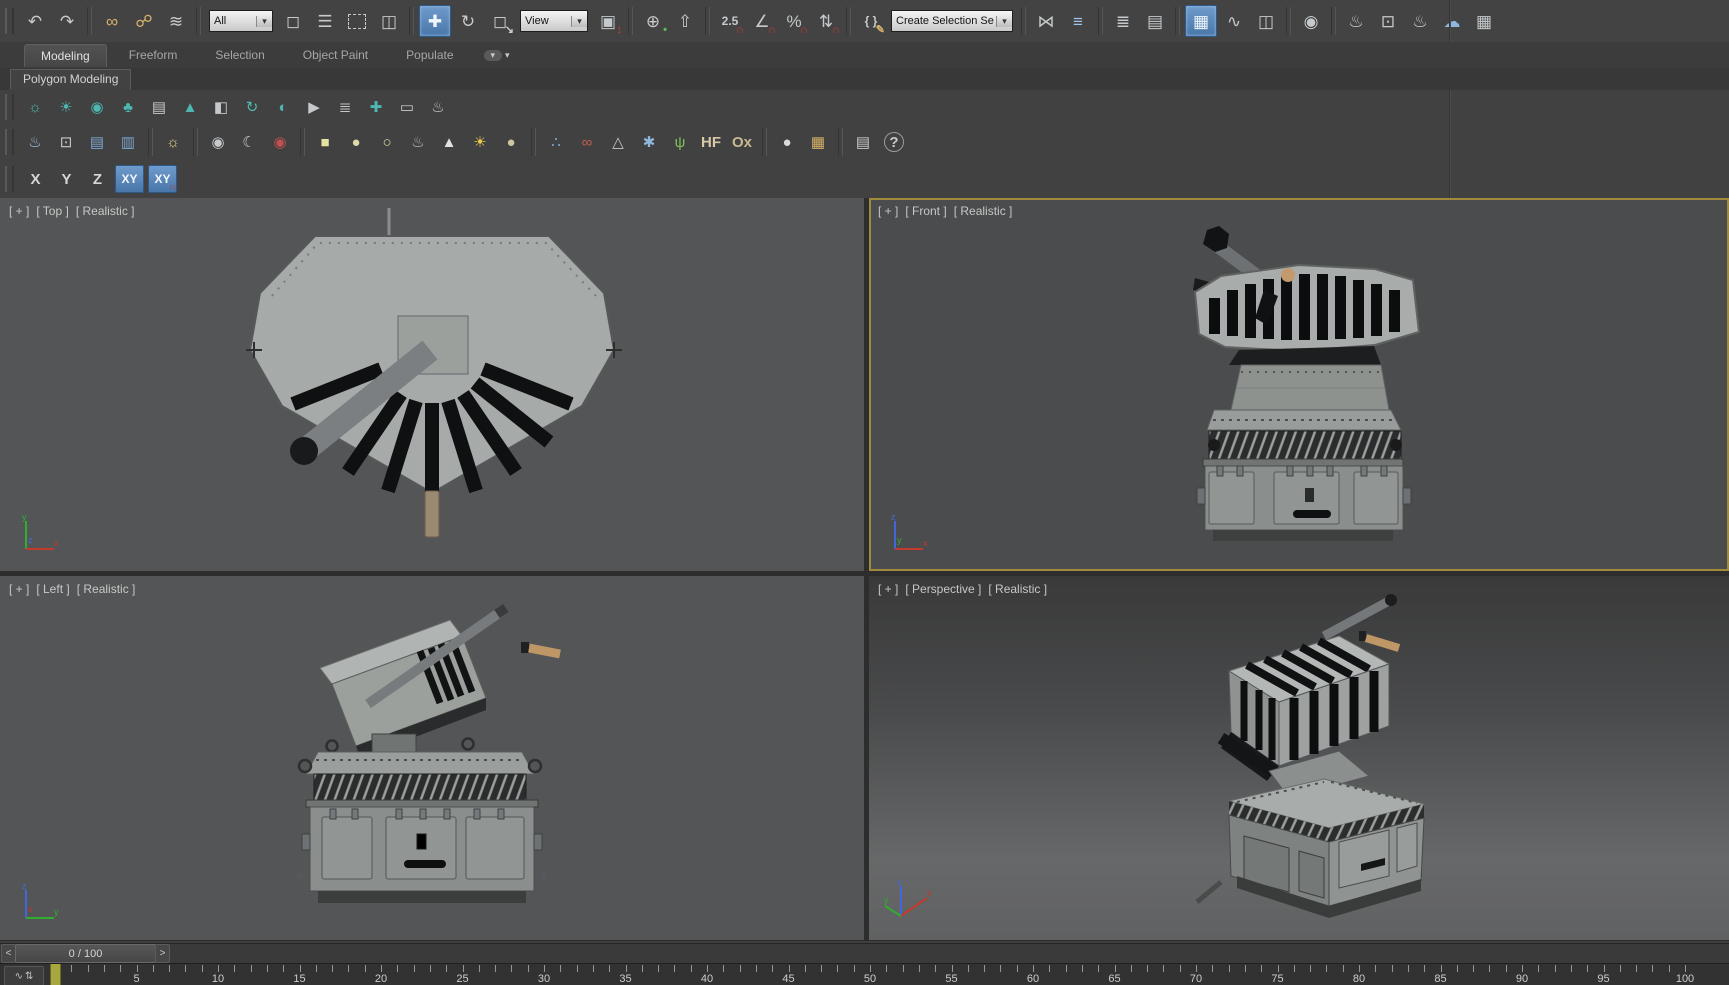  What do you see at coordinates (449, 142) in the screenshot?
I see `cone-icon: ▲` at bounding box center [449, 142].